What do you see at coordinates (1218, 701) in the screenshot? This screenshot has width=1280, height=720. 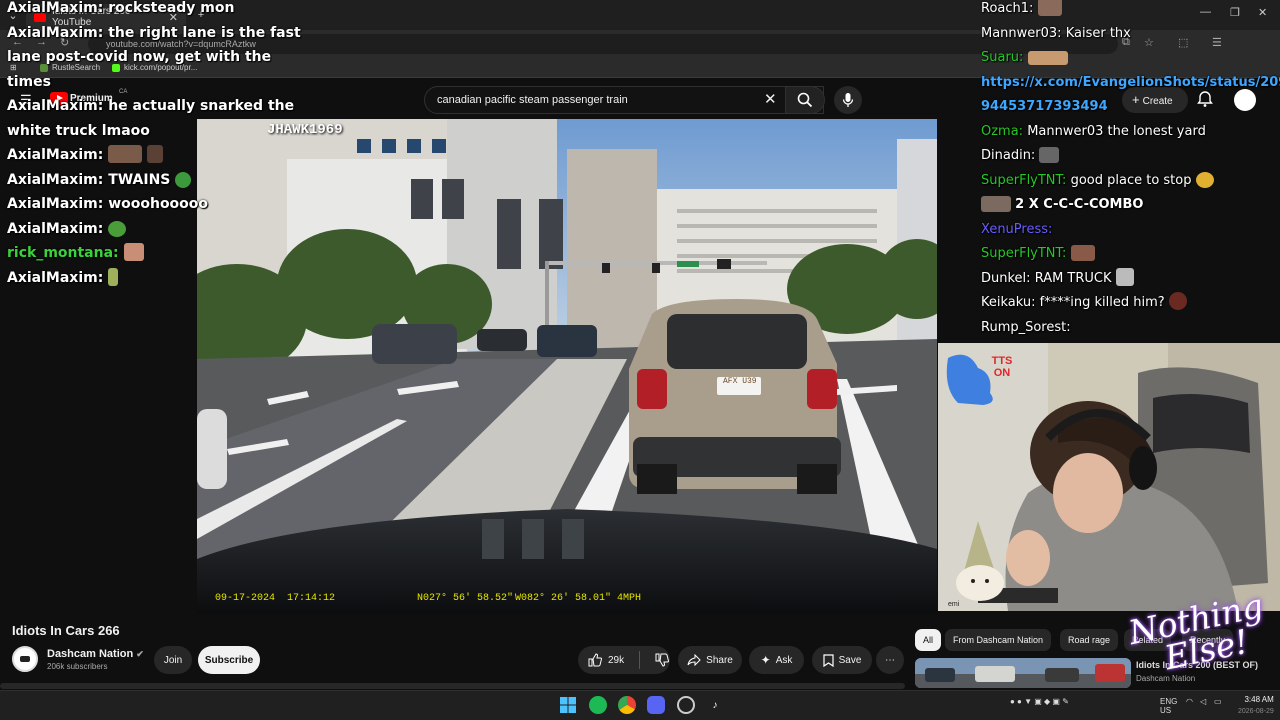 I see `battery-icon: ▭` at bounding box center [1218, 701].